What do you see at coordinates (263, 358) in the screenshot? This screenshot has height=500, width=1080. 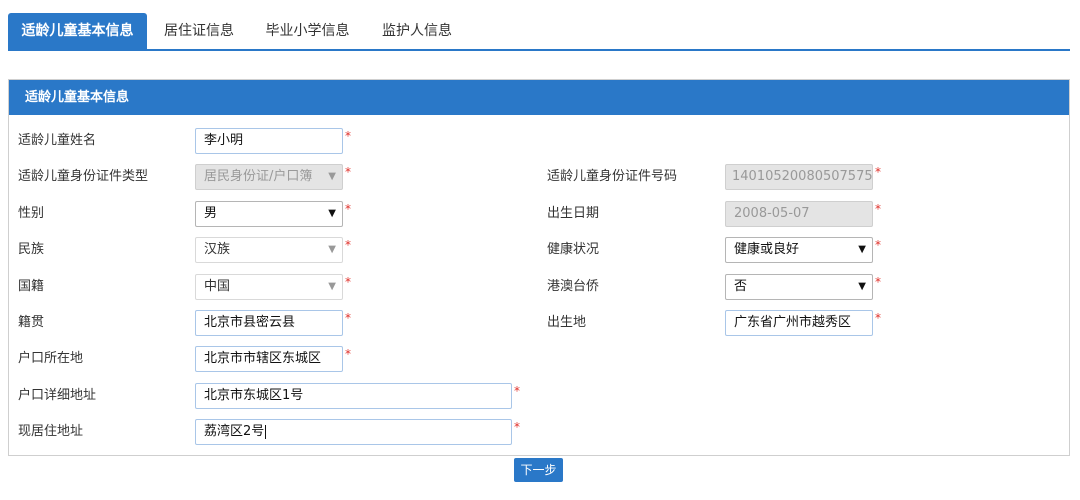 I see `hukou-location-value: 北京市市辖区东城区` at bounding box center [263, 358].